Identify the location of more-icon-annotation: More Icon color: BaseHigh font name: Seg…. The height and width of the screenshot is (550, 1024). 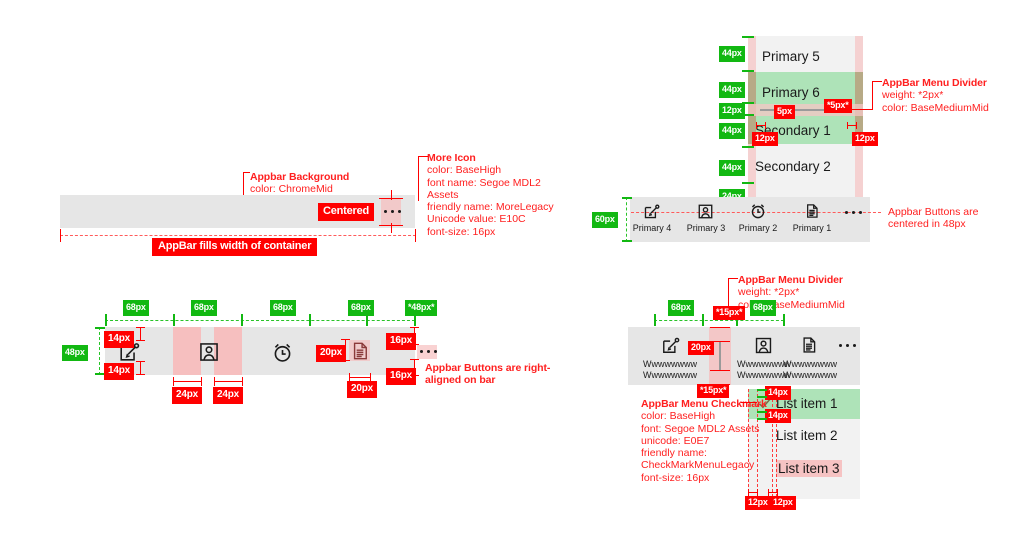
(490, 195).